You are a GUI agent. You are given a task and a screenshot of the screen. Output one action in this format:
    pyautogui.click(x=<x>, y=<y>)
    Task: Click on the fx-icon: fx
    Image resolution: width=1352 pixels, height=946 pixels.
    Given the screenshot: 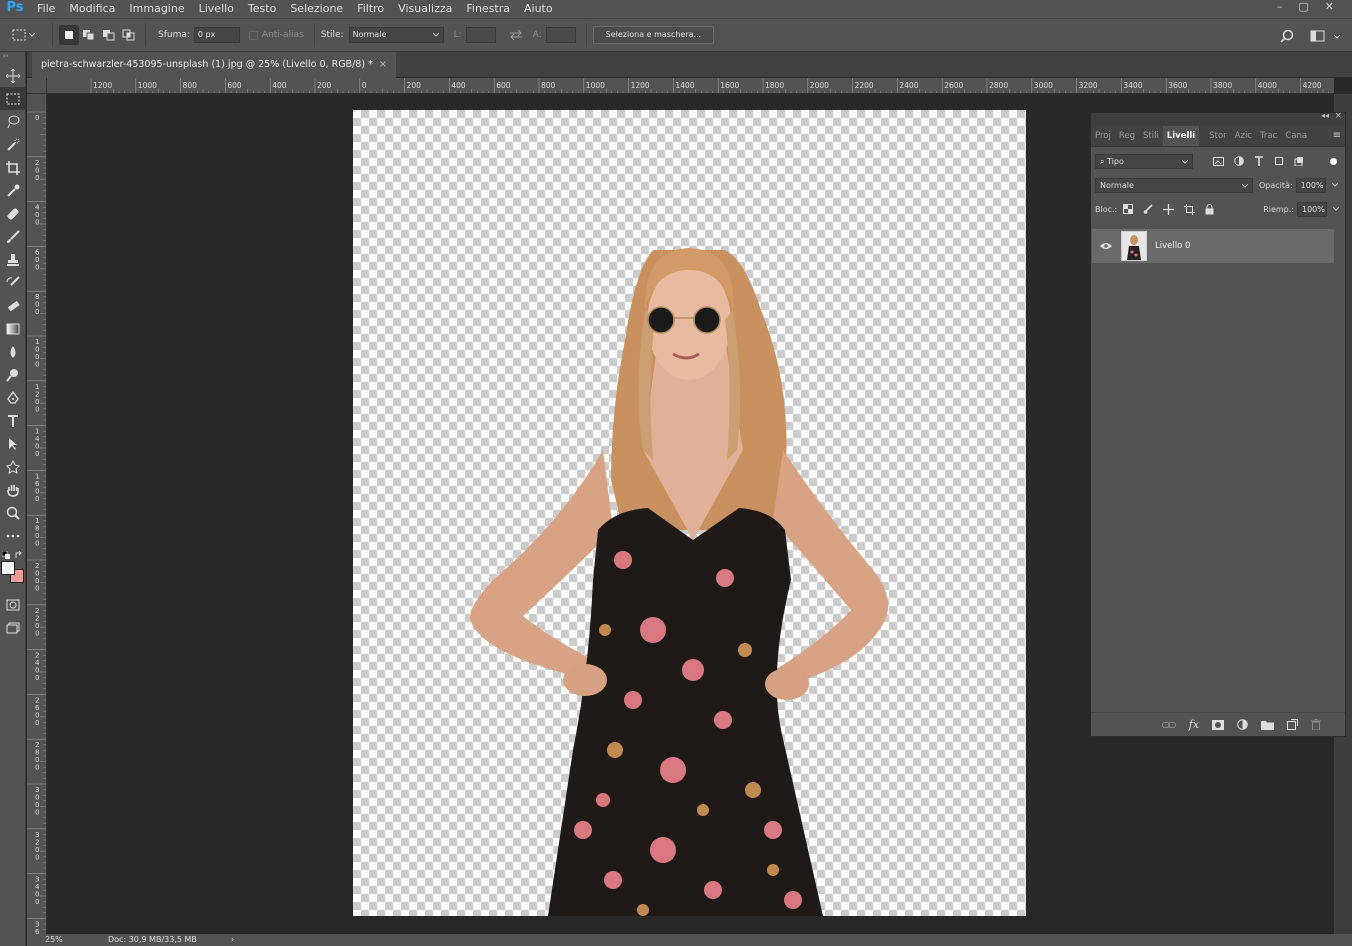 What is the action you would take?
    pyautogui.click(x=1194, y=724)
    